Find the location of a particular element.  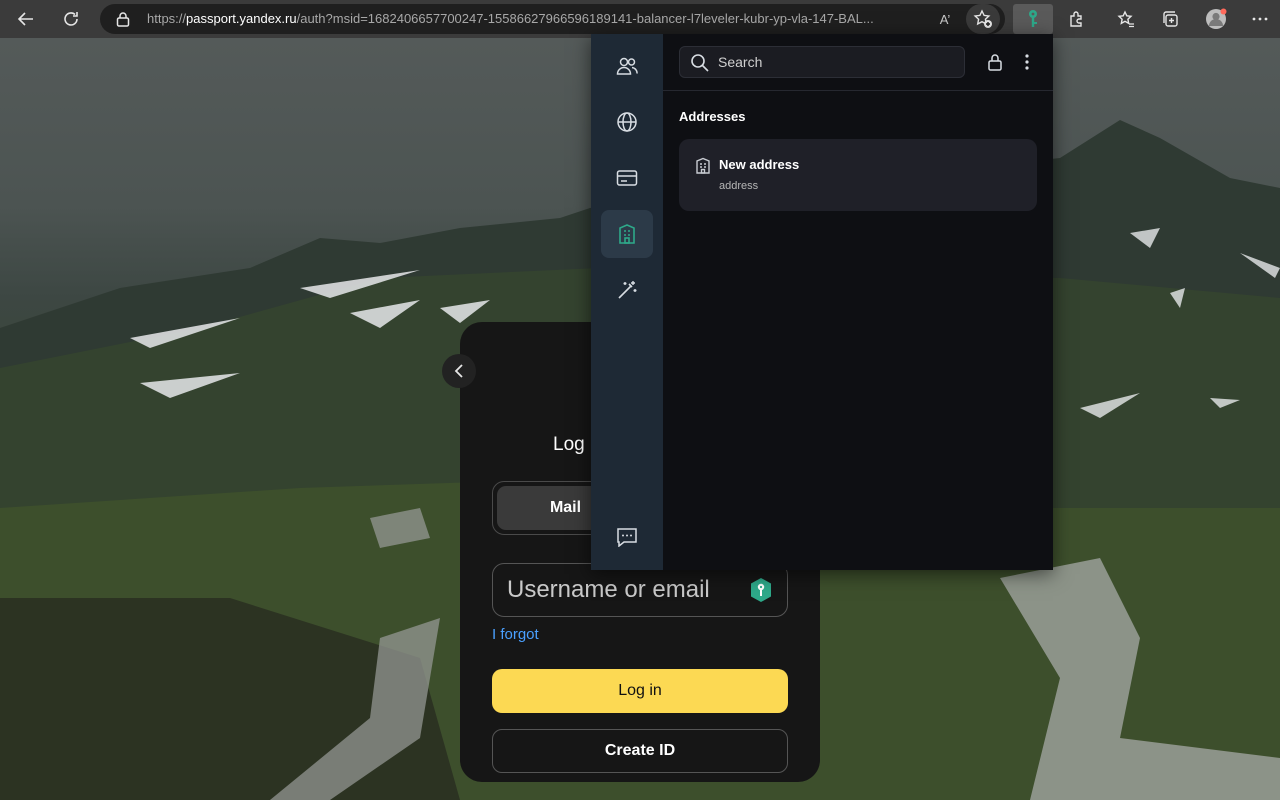

section-title: Addresses is located at coordinates (712, 116).